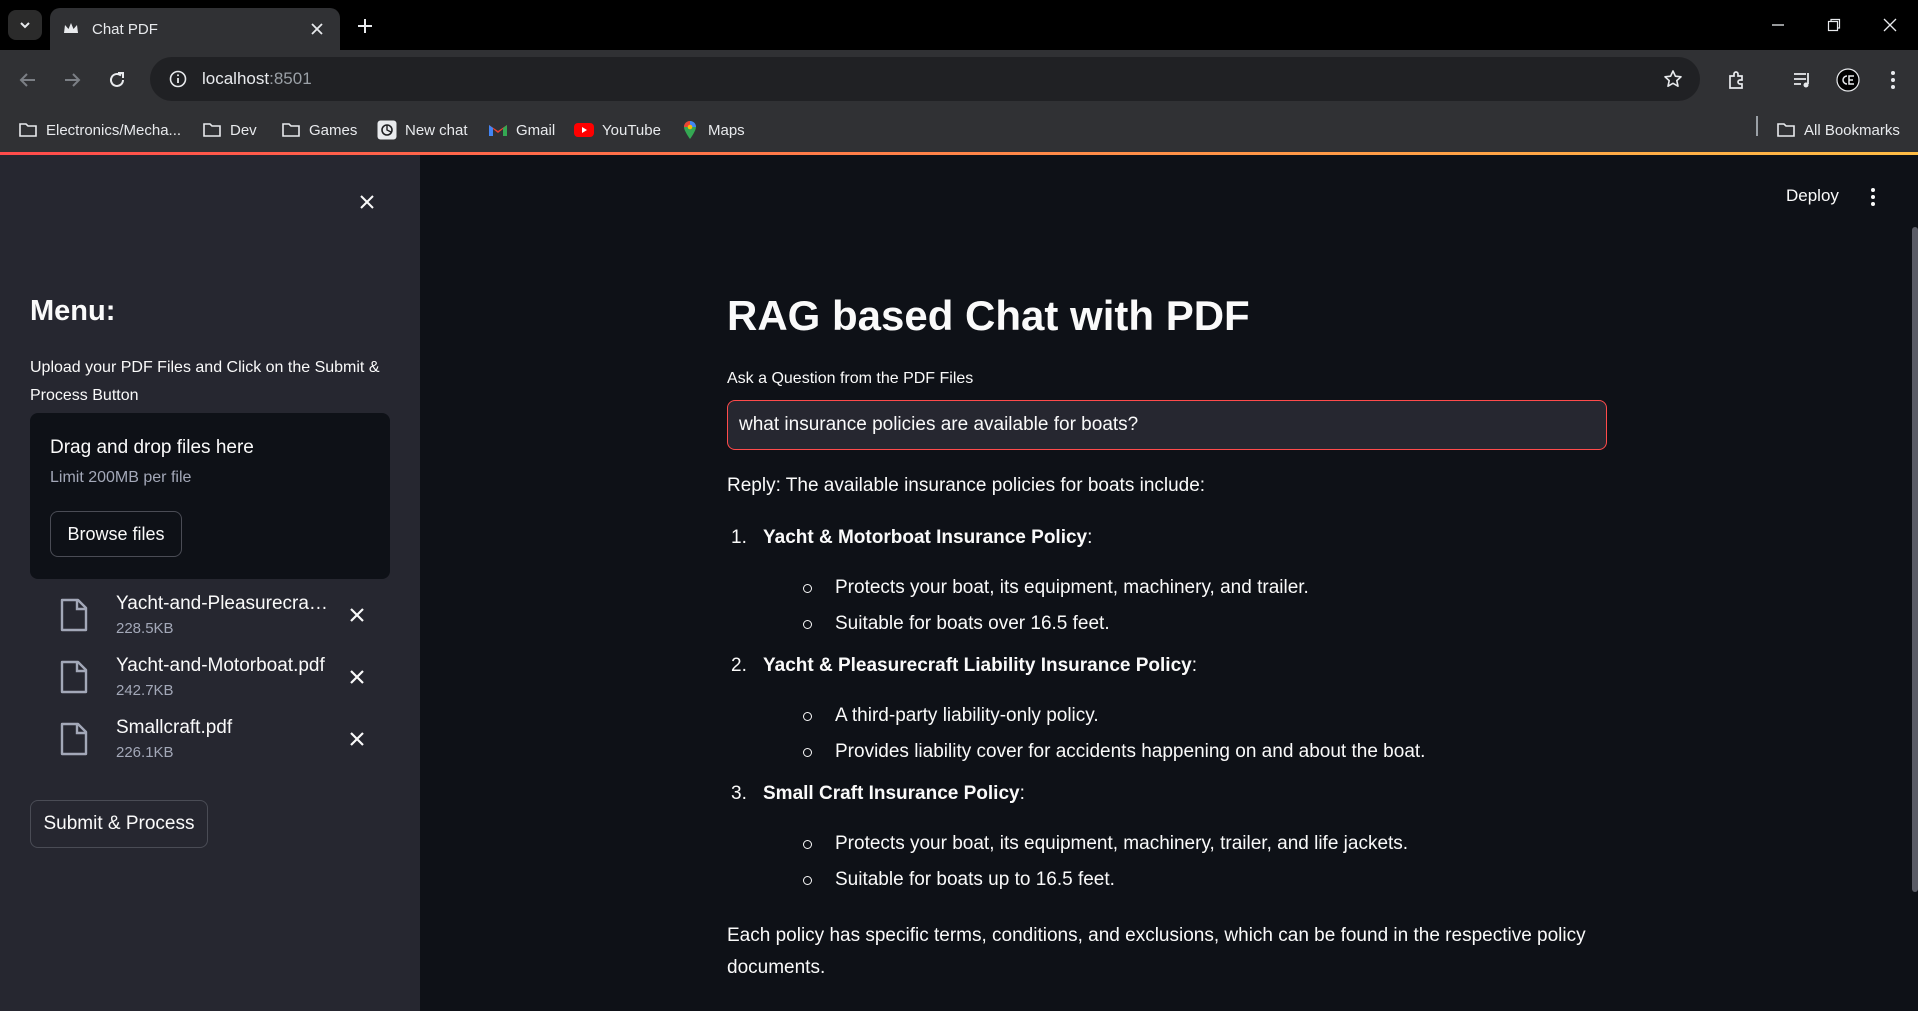 The image size is (1918, 1011). Describe the element at coordinates (224, 739) in the screenshot. I see `uploaded-file: Smallcraft.pdf 226.1KB` at that location.